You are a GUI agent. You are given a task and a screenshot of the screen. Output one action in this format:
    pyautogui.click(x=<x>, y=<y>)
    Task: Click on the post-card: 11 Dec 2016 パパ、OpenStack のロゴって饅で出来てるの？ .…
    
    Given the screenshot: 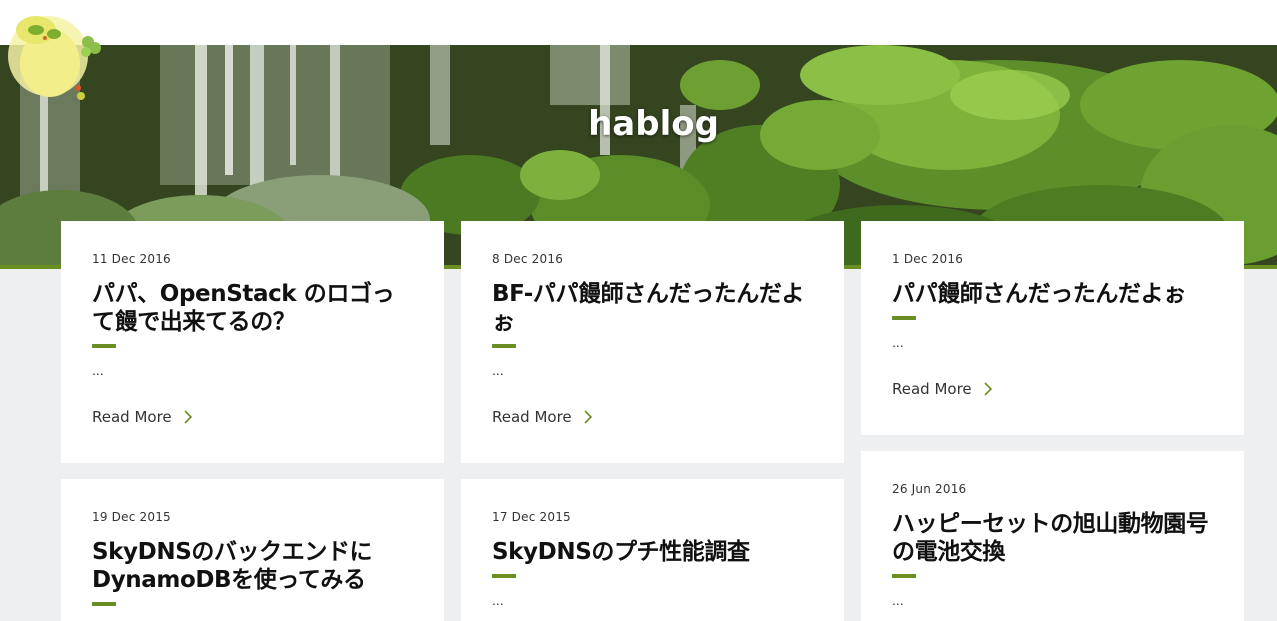 What is the action you would take?
    pyautogui.click(x=252, y=342)
    